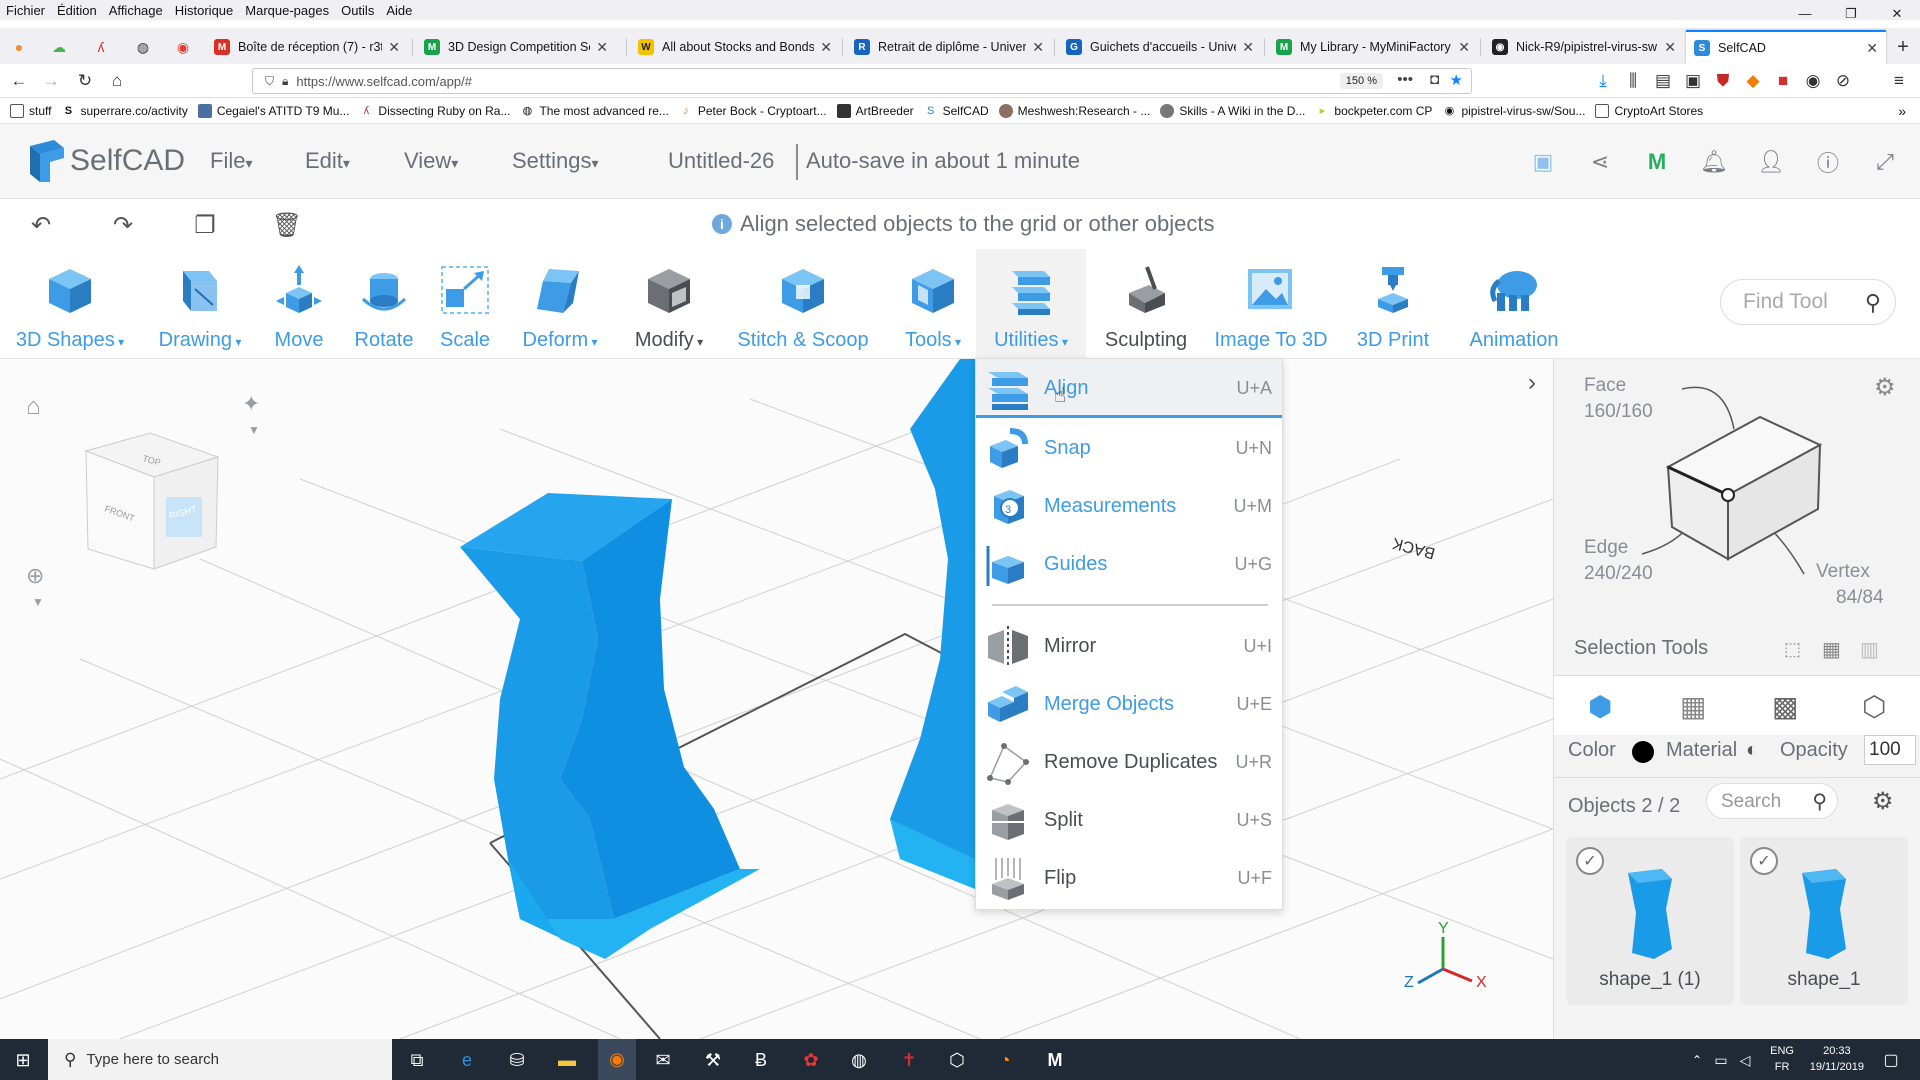 The width and height of the screenshot is (1920, 1080). Describe the element at coordinates (1600, 706) in the screenshot. I see `object-mode-cube-icon: ⬢` at that location.